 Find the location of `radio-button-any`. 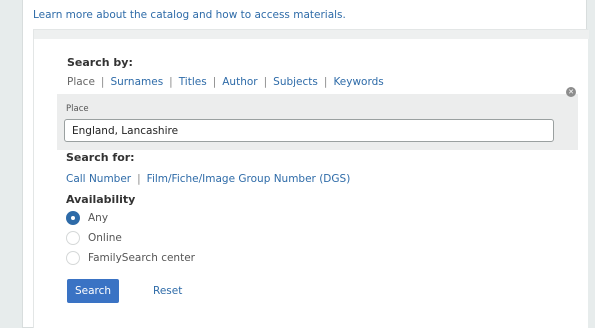

radio-button-any is located at coordinates (73, 218).